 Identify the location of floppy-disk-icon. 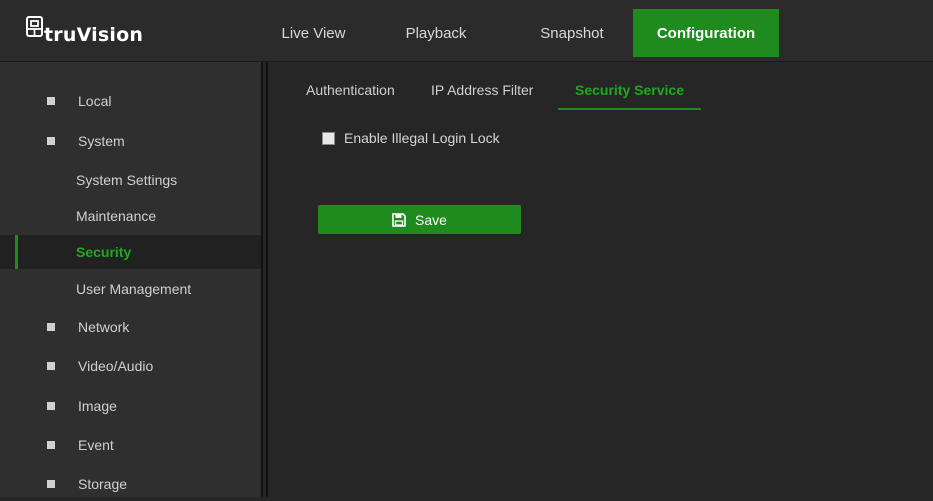
(399, 219).